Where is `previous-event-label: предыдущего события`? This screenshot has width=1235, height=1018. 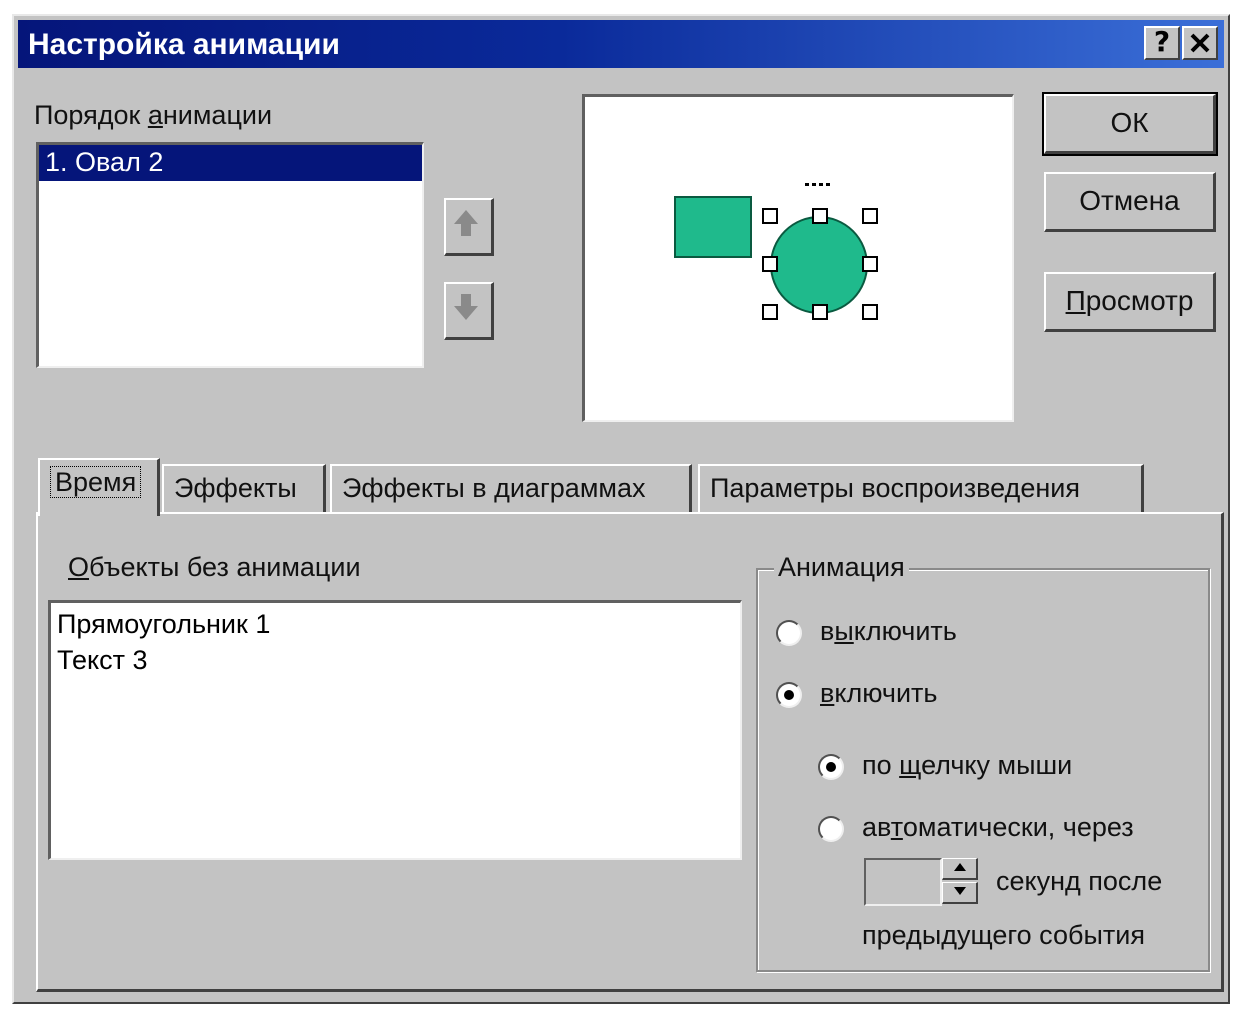
previous-event-label: предыдущего события is located at coordinates (1003, 935).